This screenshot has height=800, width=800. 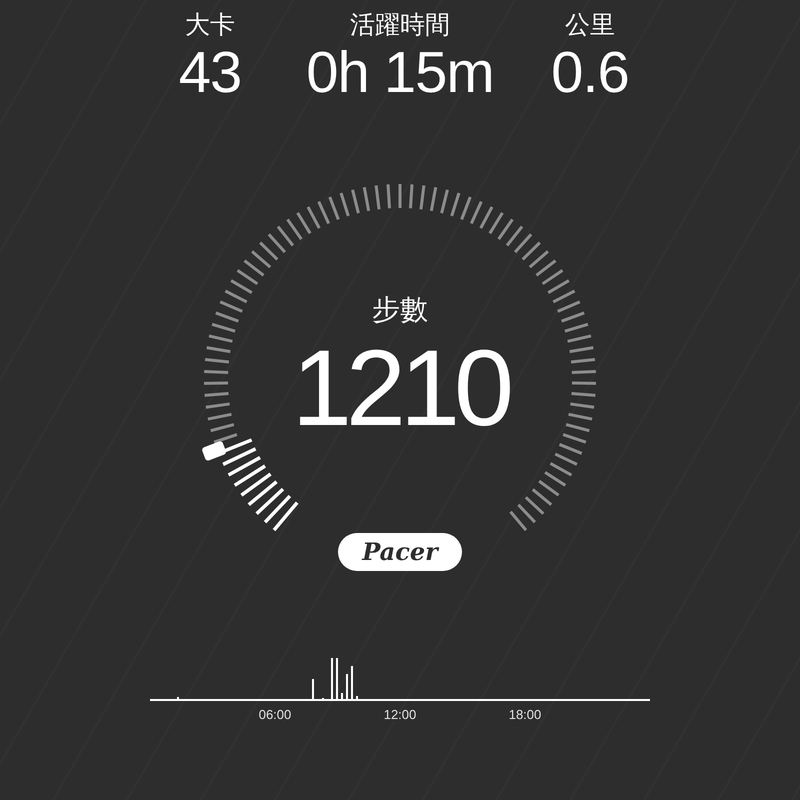 I want to click on stat-value: 0h 15m, so click(x=400, y=73).